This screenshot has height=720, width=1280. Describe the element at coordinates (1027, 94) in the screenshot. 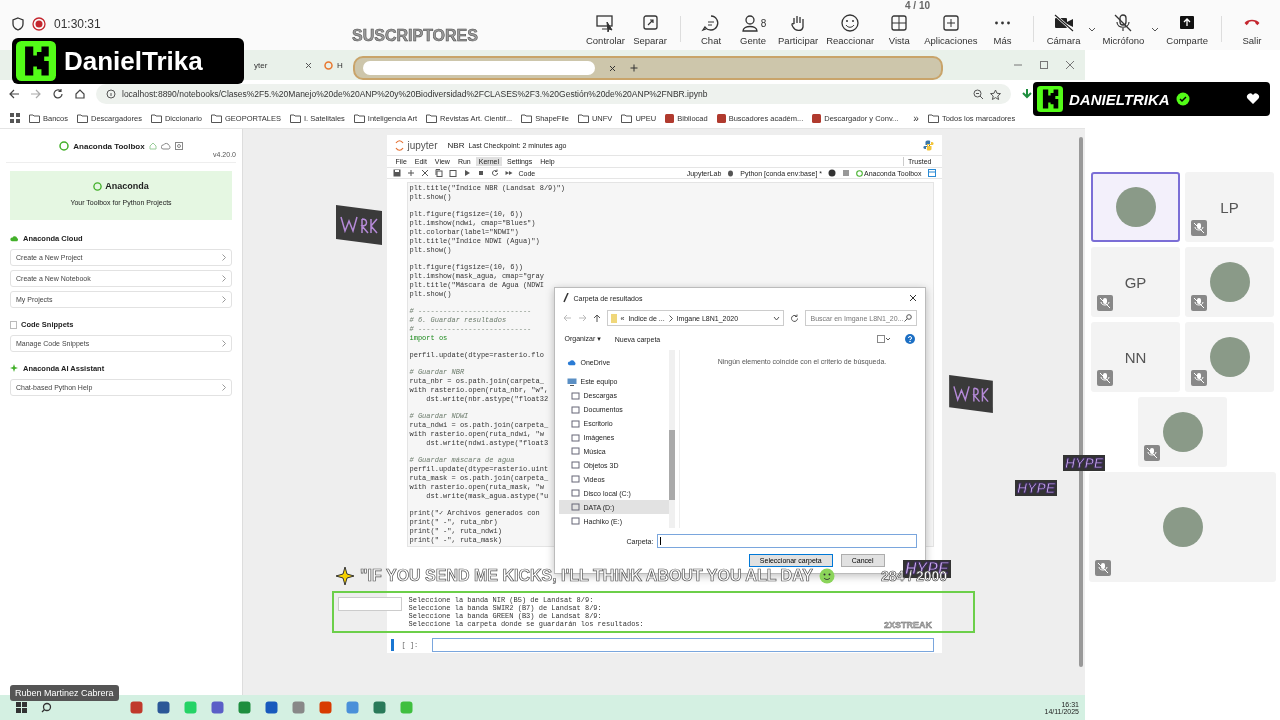

I see `download-icon` at that location.